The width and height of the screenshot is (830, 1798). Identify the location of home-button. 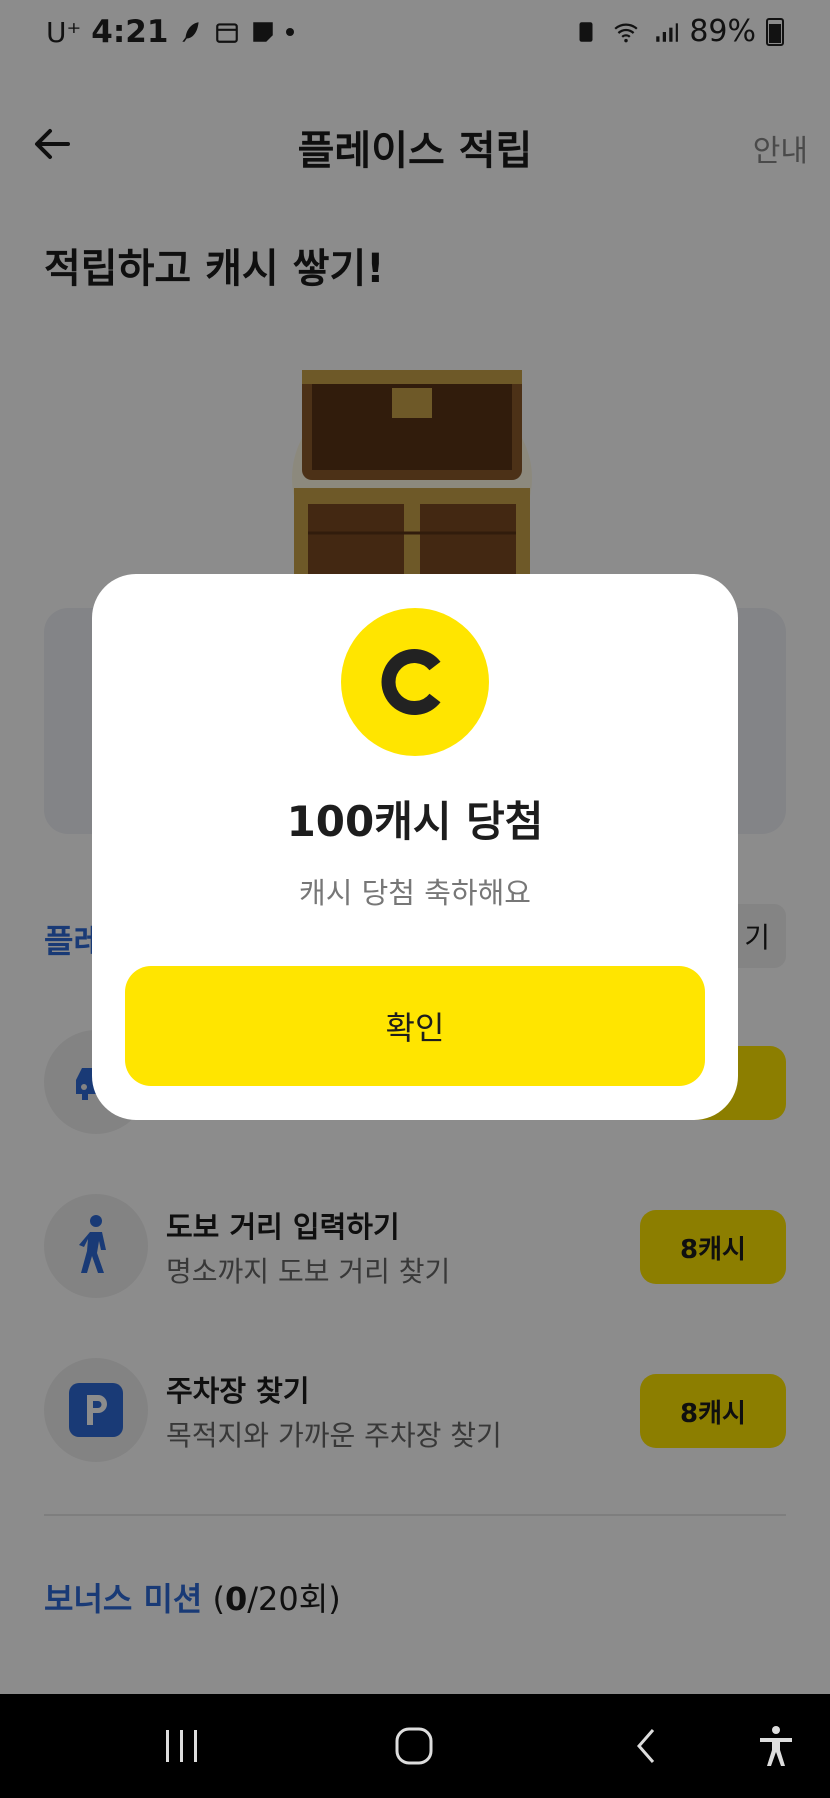
(414, 1746).